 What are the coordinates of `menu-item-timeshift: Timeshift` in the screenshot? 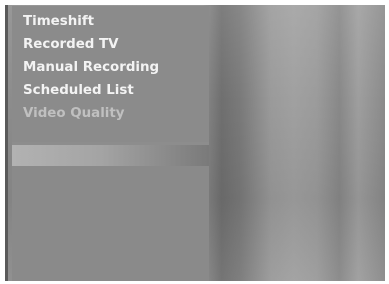 It's located at (110, 21).